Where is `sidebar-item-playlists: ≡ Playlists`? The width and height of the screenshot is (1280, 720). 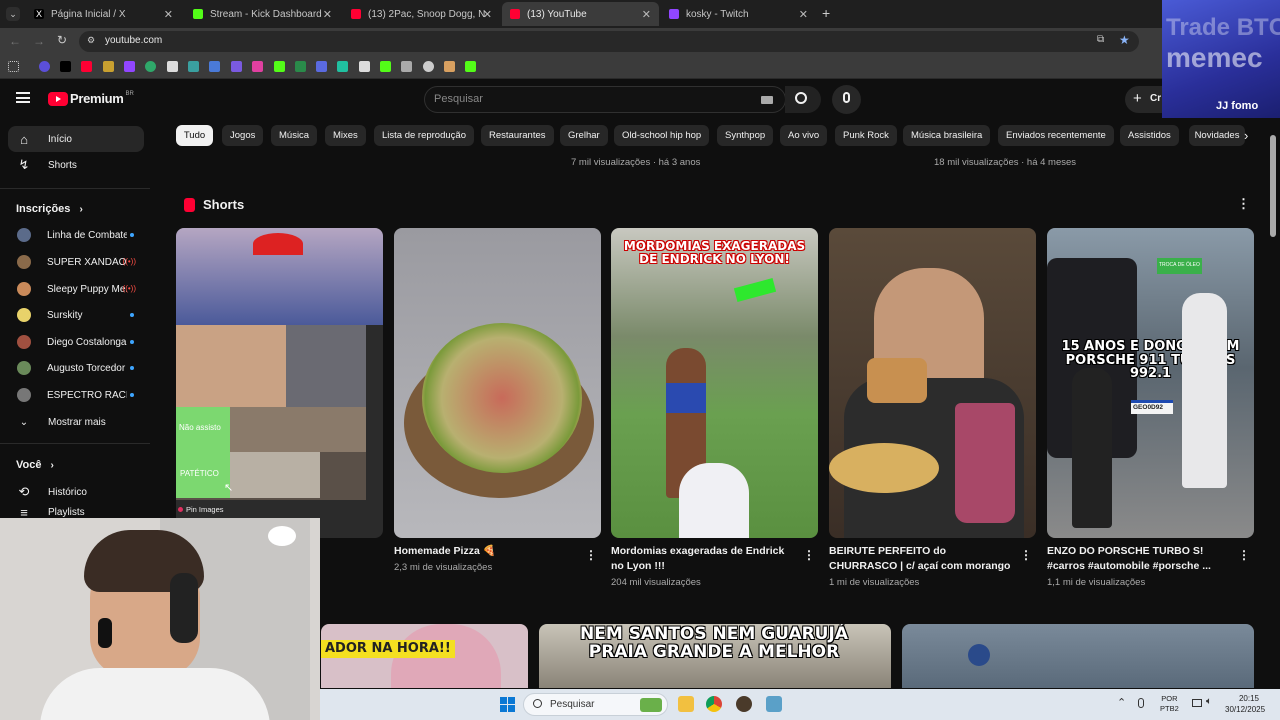 sidebar-item-playlists: ≡ Playlists is located at coordinates (76, 512).